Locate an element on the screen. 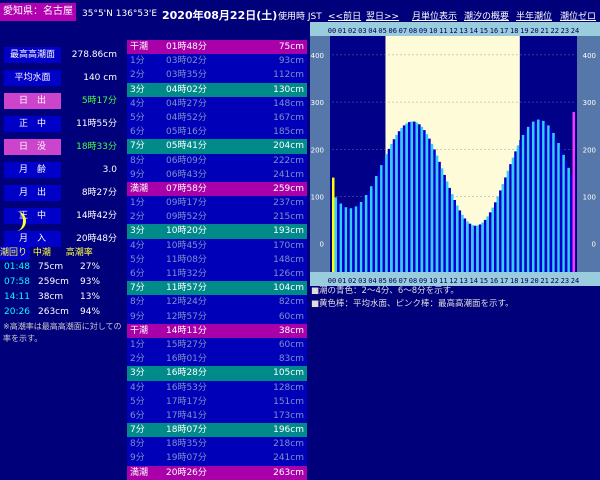  tide-rate-note: ※高潮率は最高高潮面に対しての率を示す。 is located at coordinates (62, 332).